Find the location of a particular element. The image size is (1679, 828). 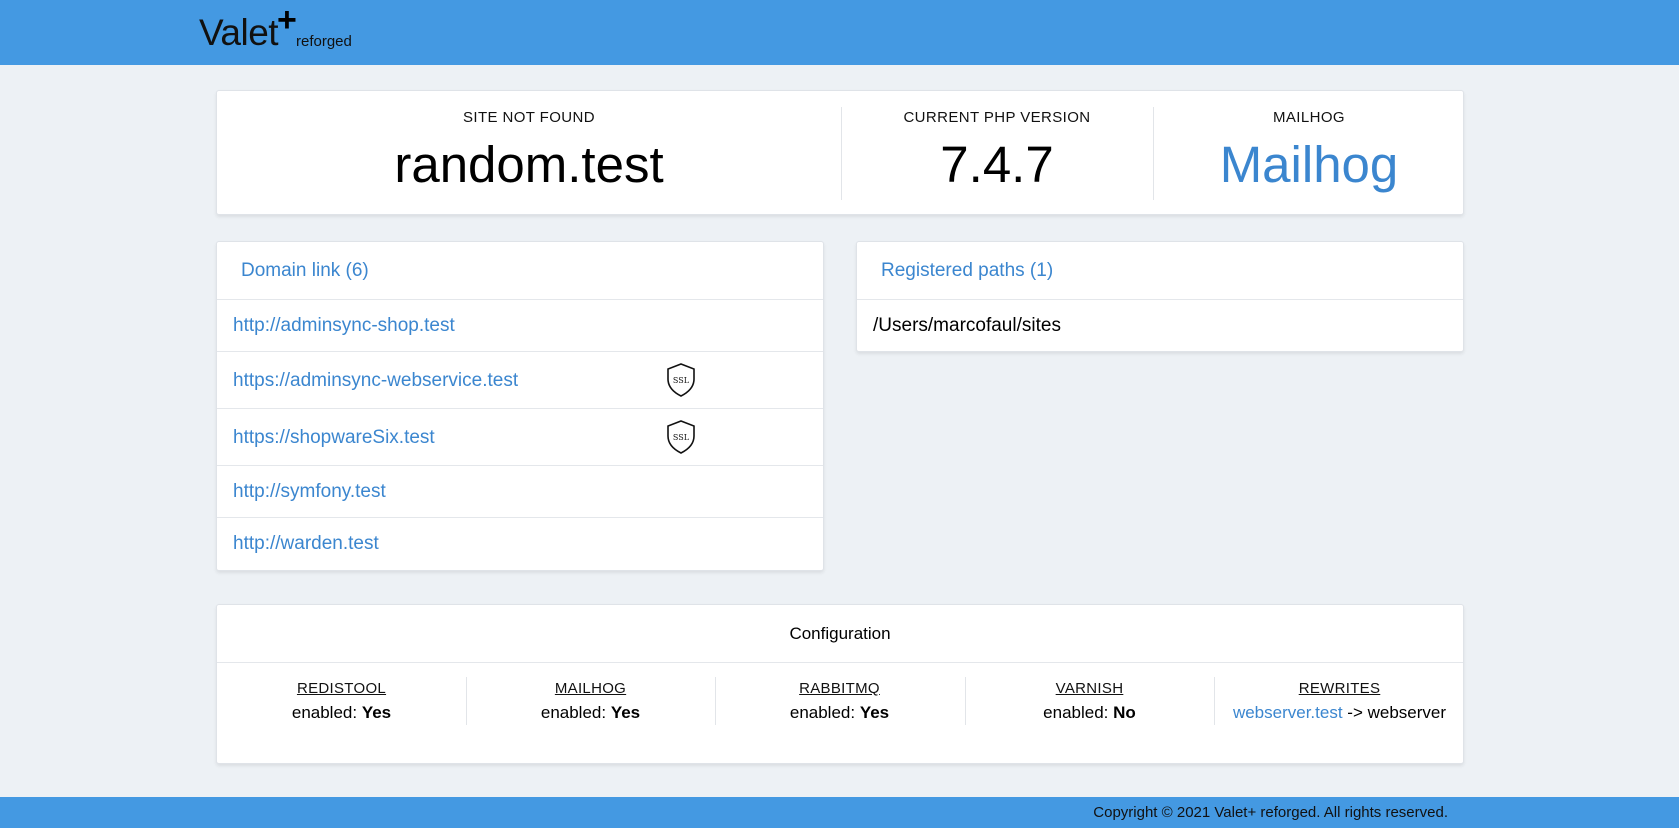

valet-logo: Valet + reforged is located at coordinates (275, 31).